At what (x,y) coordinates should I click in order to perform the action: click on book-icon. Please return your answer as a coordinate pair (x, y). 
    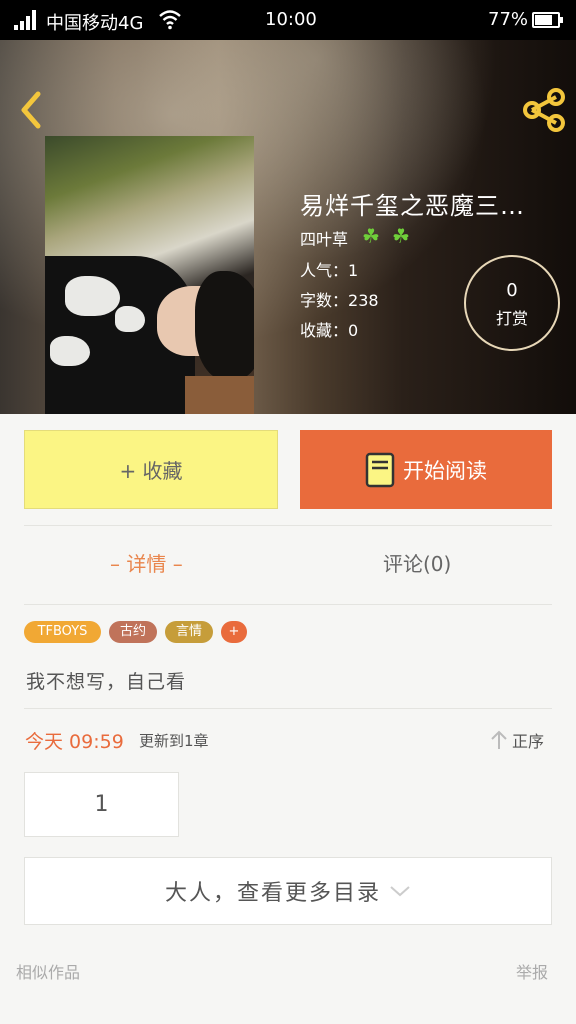
    Looking at the image, I should click on (380, 469).